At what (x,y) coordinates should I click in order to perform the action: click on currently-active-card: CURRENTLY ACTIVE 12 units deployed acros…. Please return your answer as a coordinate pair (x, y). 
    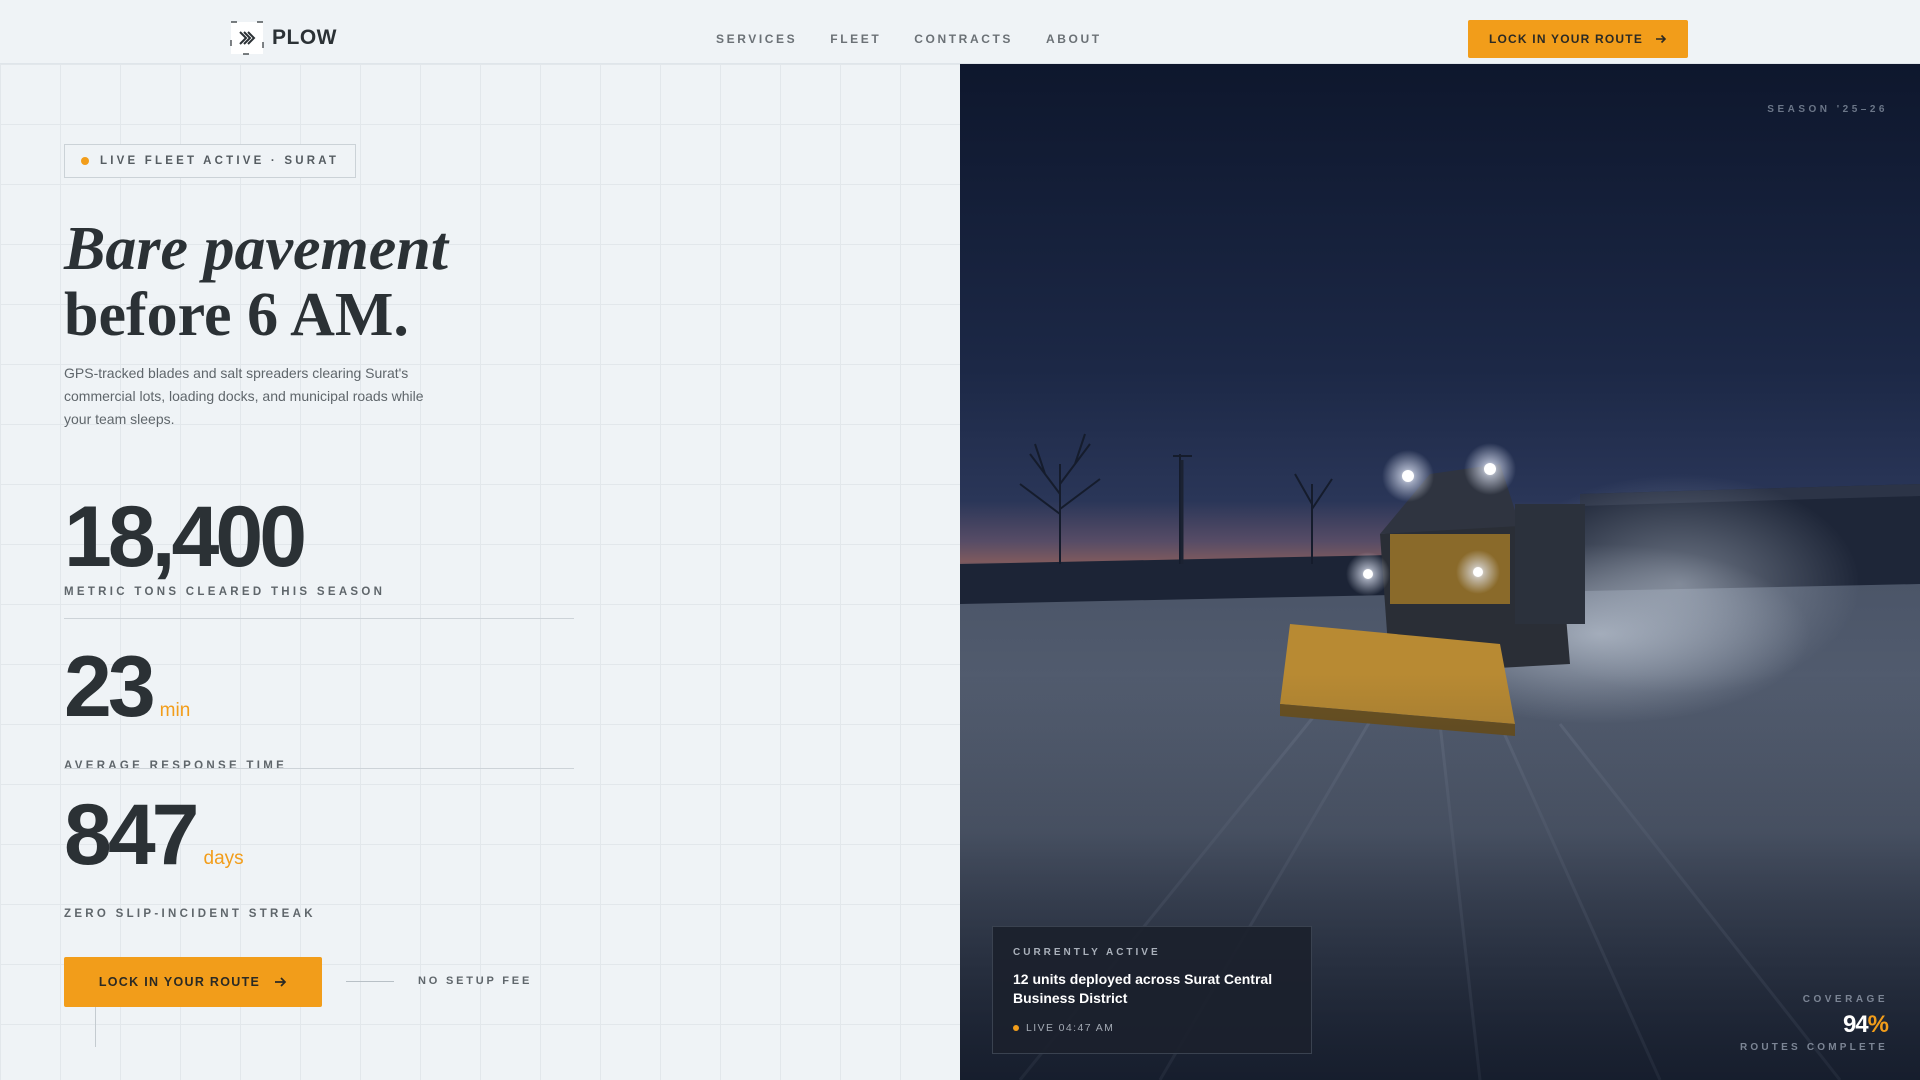
    Looking at the image, I should click on (1152, 990).